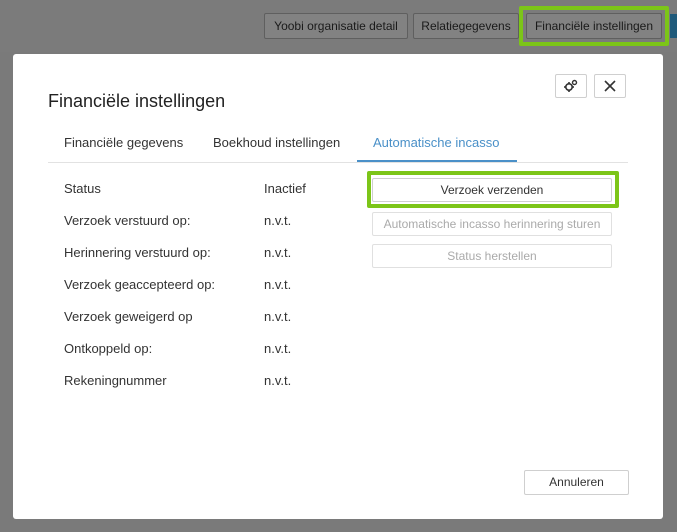 Image resolution: width=677 pixels, height=532 pixels. I want to click on tab-financial-data: Financiële gegevens, so click(123, 143).